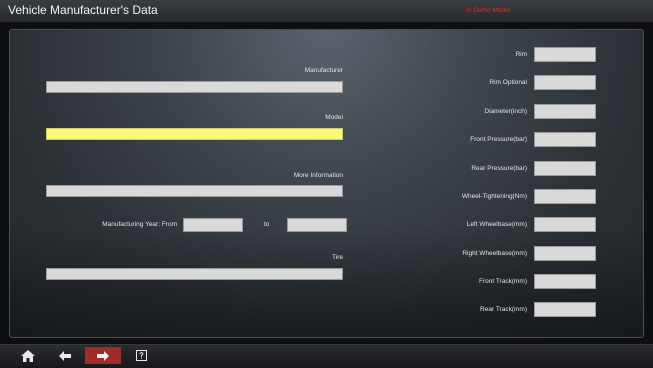 The image size is (653, 368). Describe the element at coordinates (565, 54) in the screenshot. I see `rim-field` at that location.